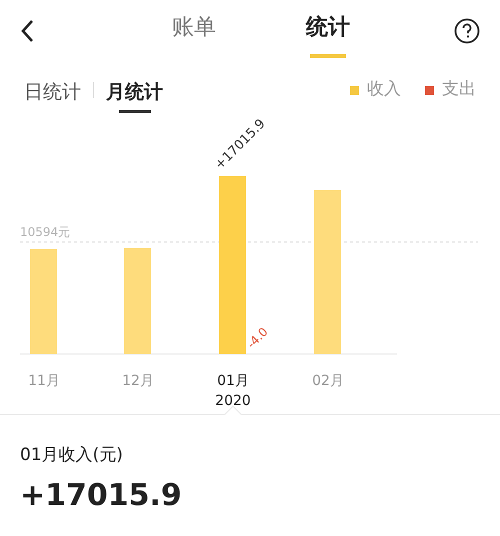  Describe the element at coordinates (134, 90) in the screenshot. I see `mode-tab: 月统计` at that location.